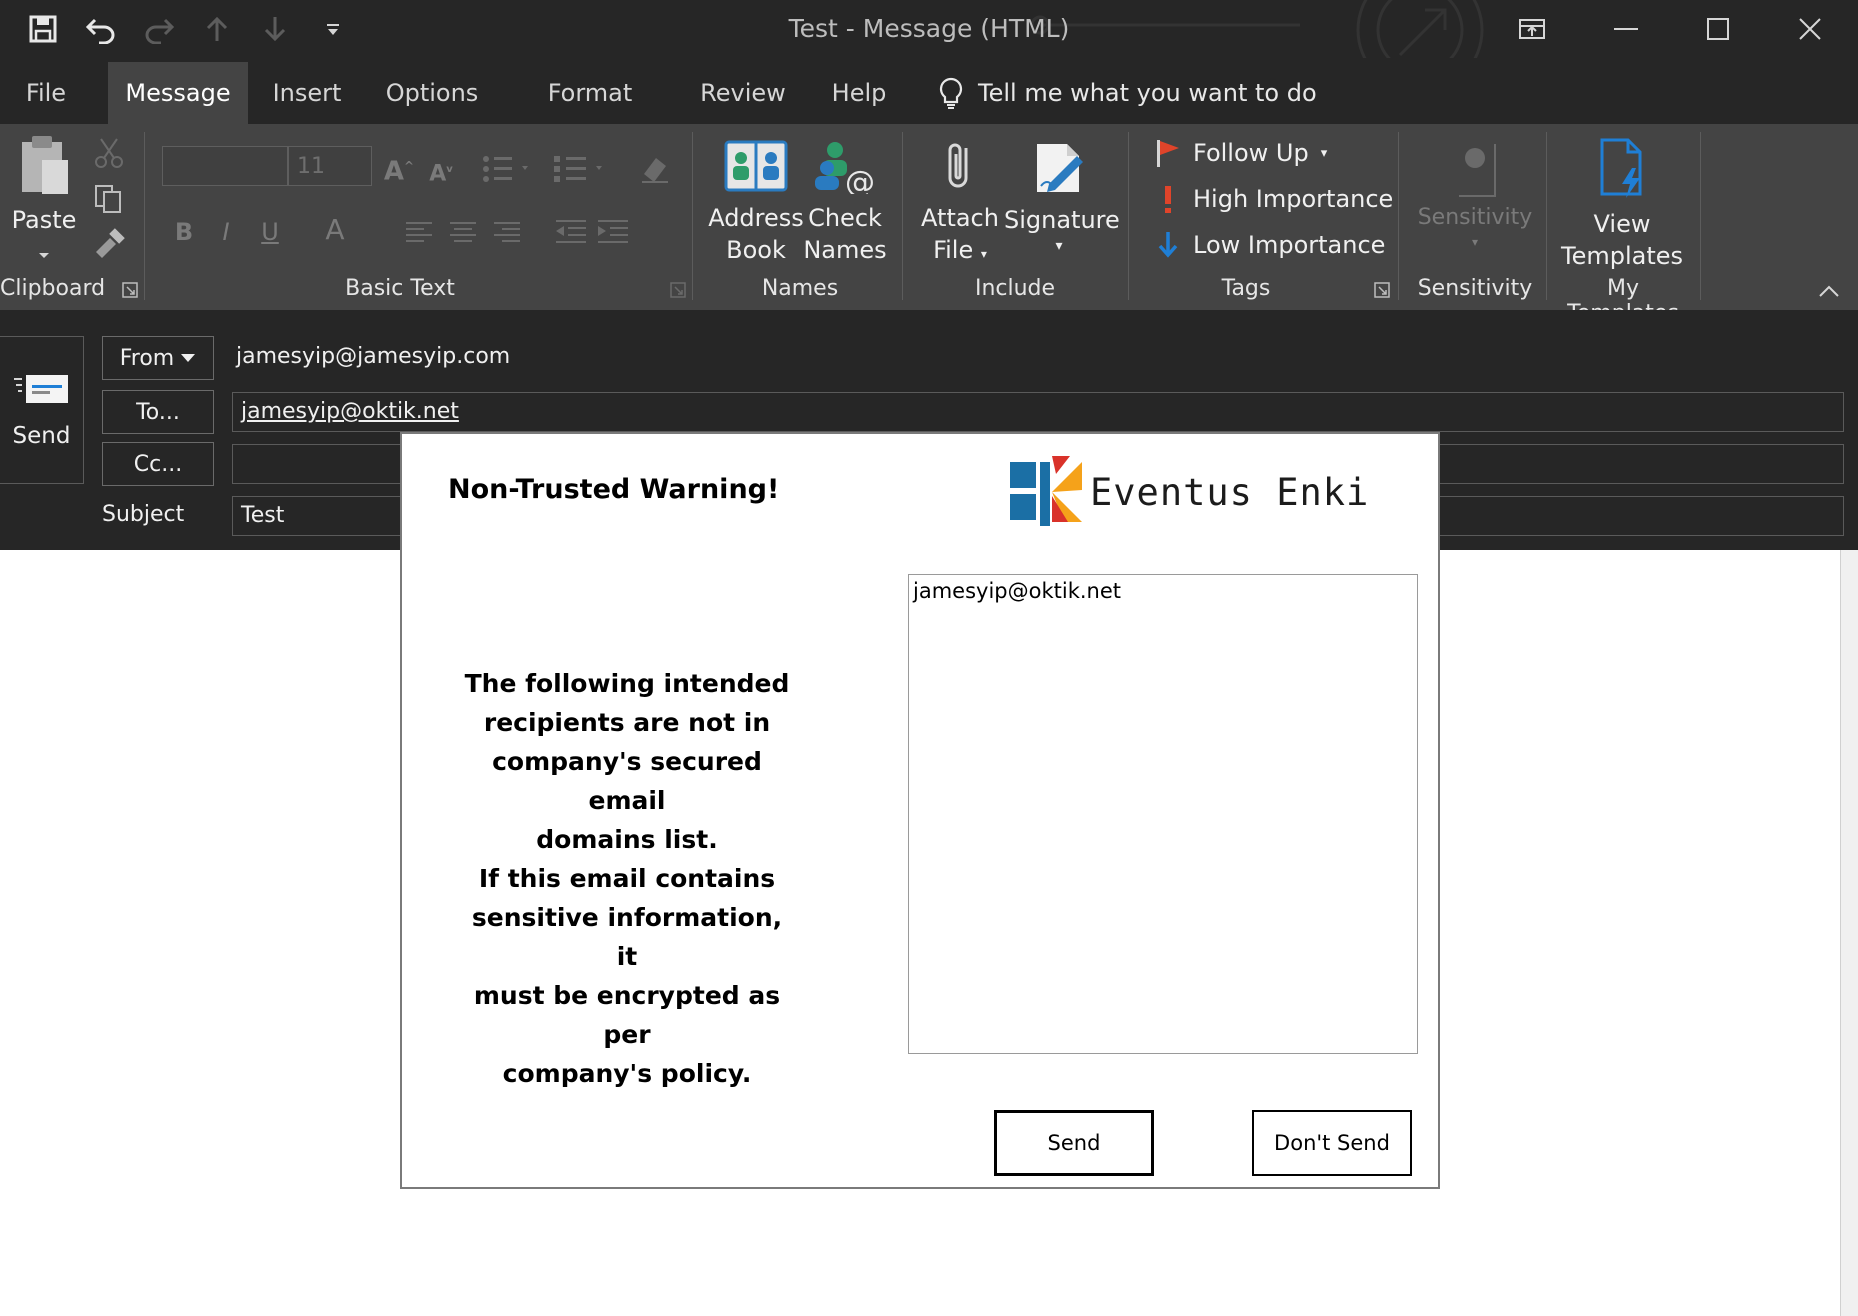 This screenshot has width=1858, height=1316. I want to click on minimize-icon, so click(1626, 29).